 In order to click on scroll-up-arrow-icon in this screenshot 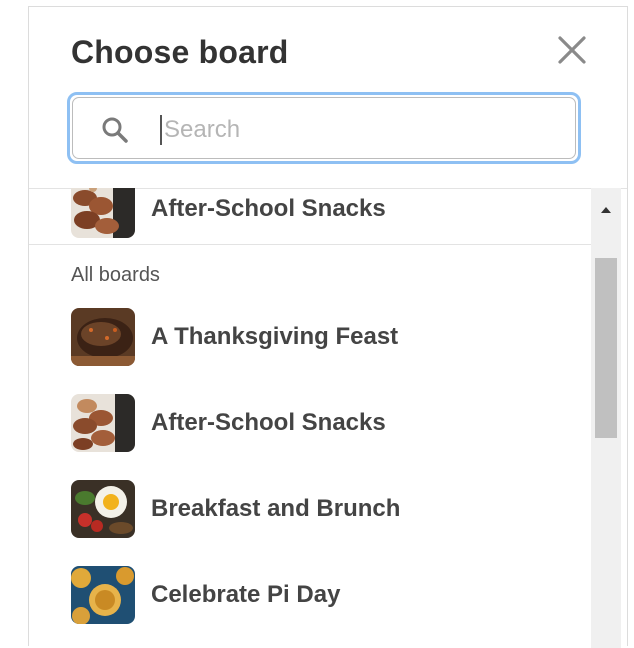, I will do `click(606, 209)`.